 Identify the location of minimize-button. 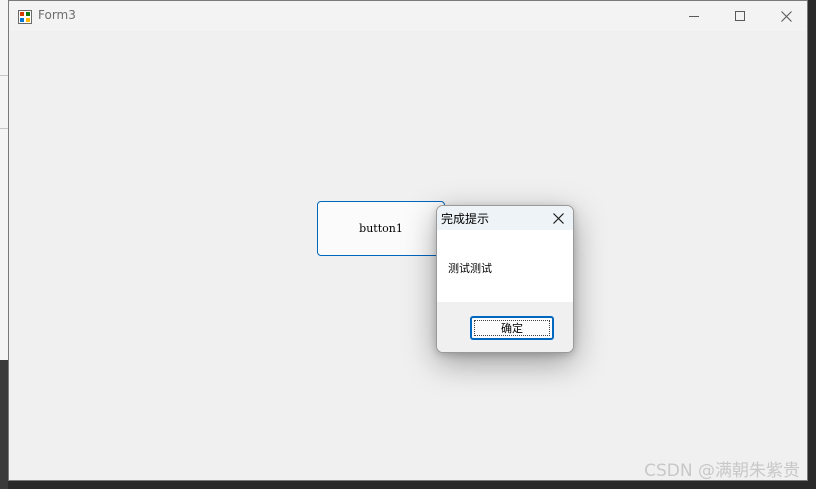
(694, 16).